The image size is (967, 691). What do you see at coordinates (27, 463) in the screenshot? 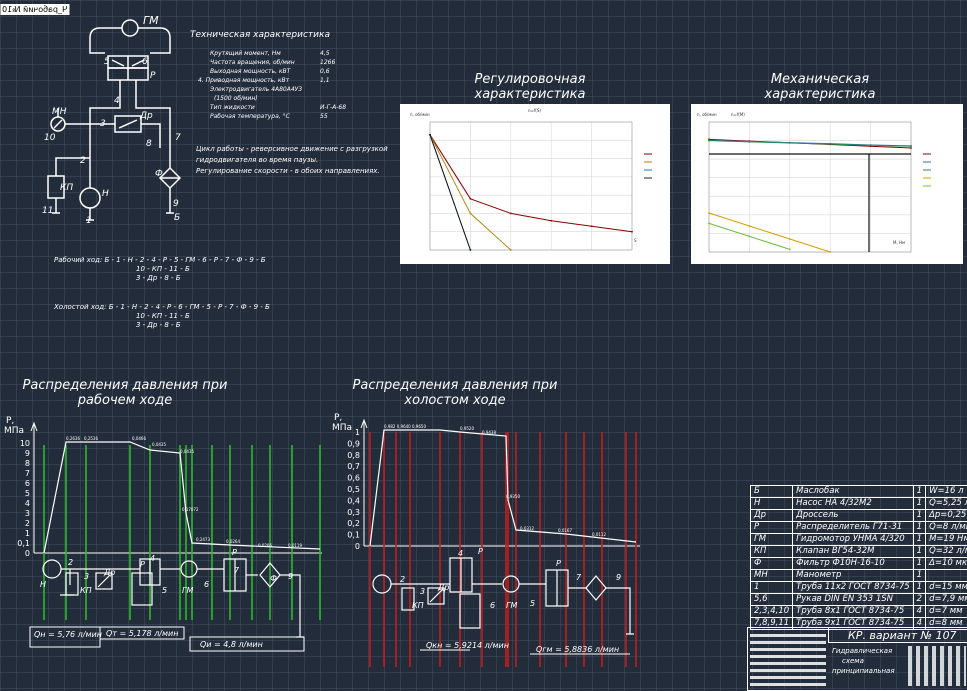
I see `y-tick-label: 8` at bounding box center [27, 463].